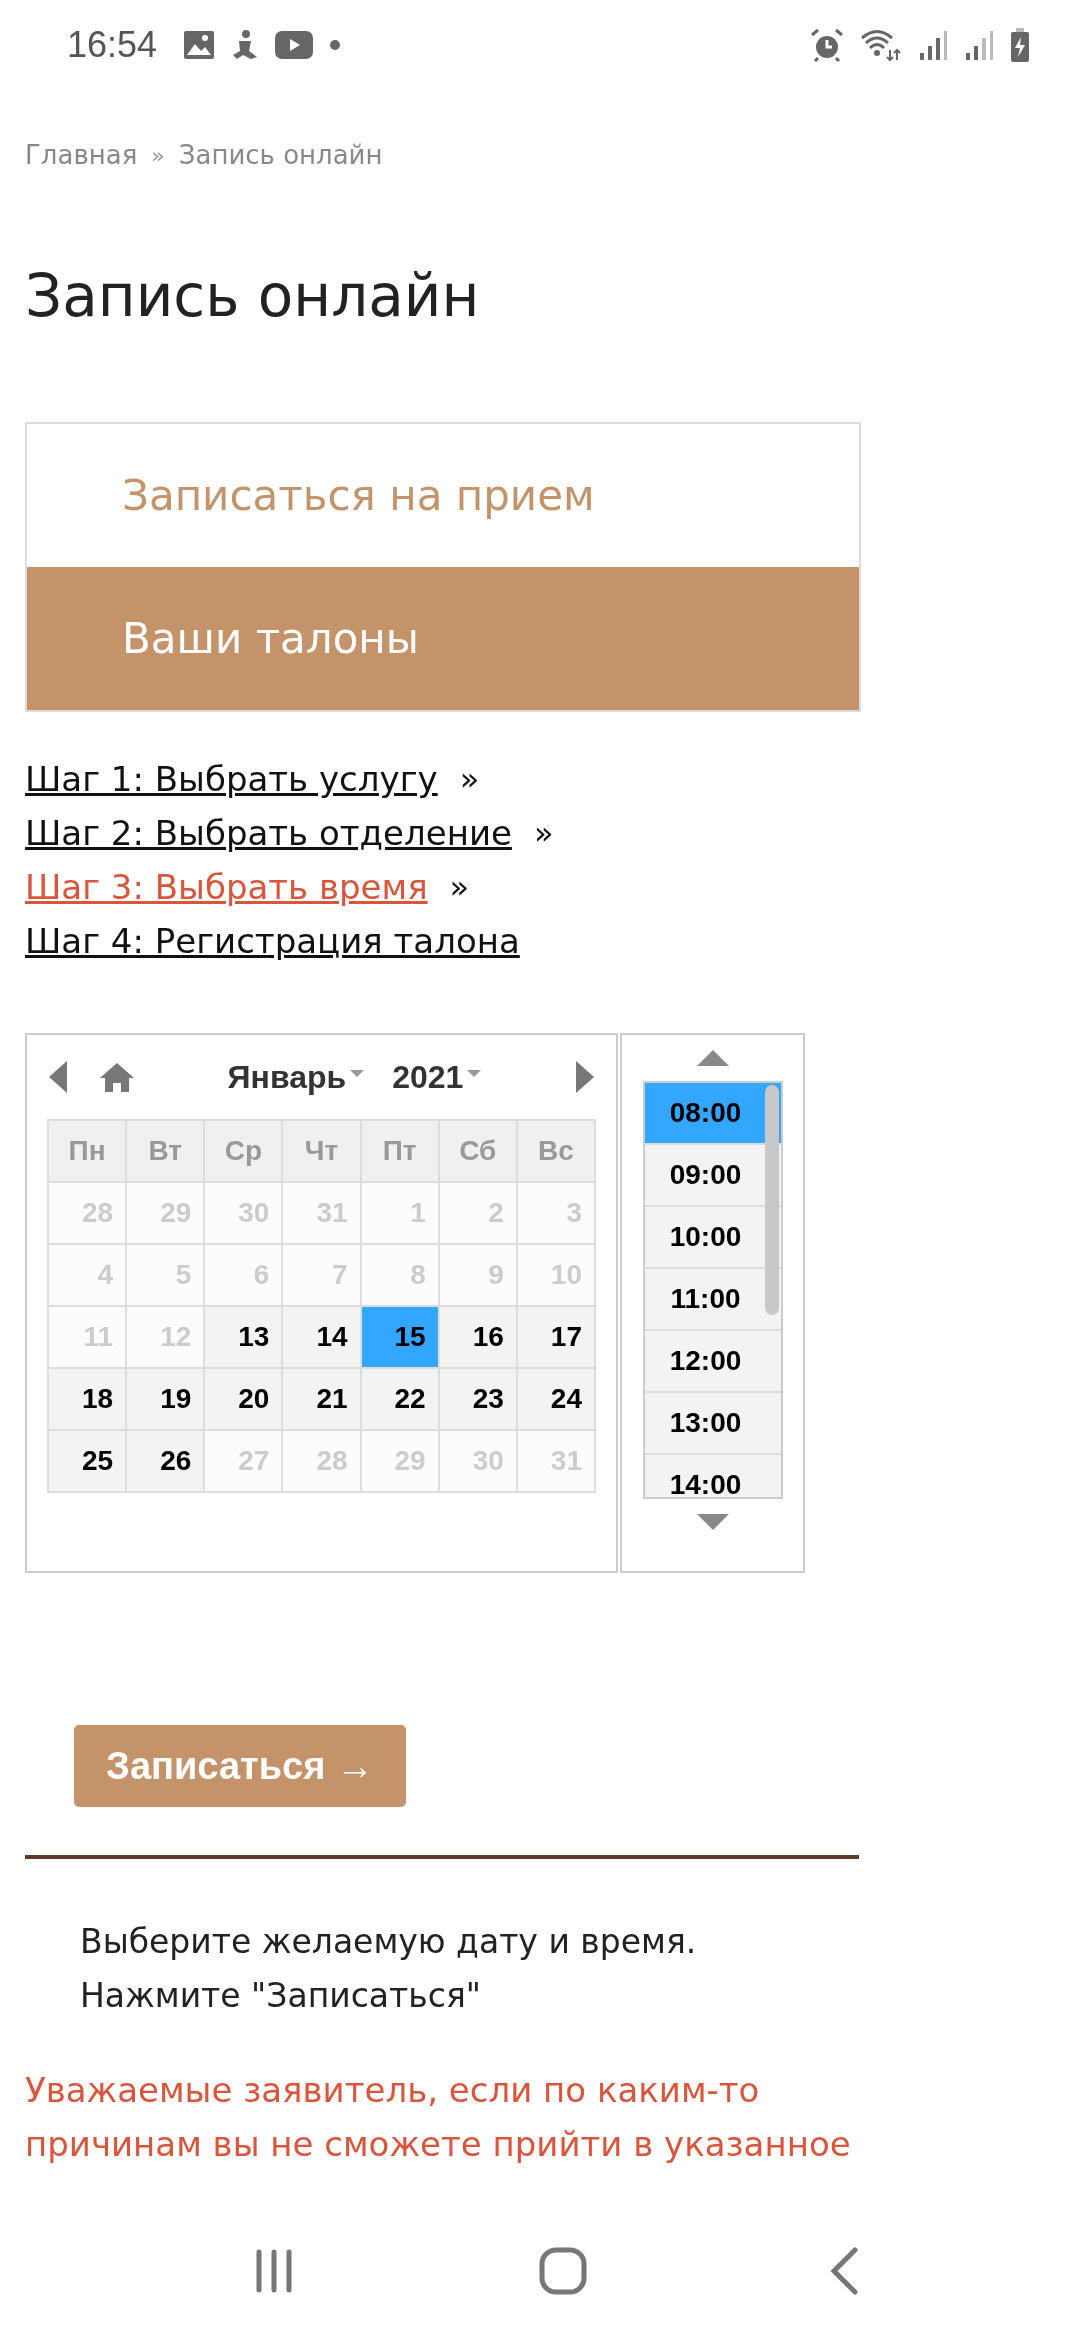 The height and width of the screenshot is (2340, 1080). Describe the element at coordinates (400, 1338) in the screenshot. I see `calendar-day: 15` at that location.